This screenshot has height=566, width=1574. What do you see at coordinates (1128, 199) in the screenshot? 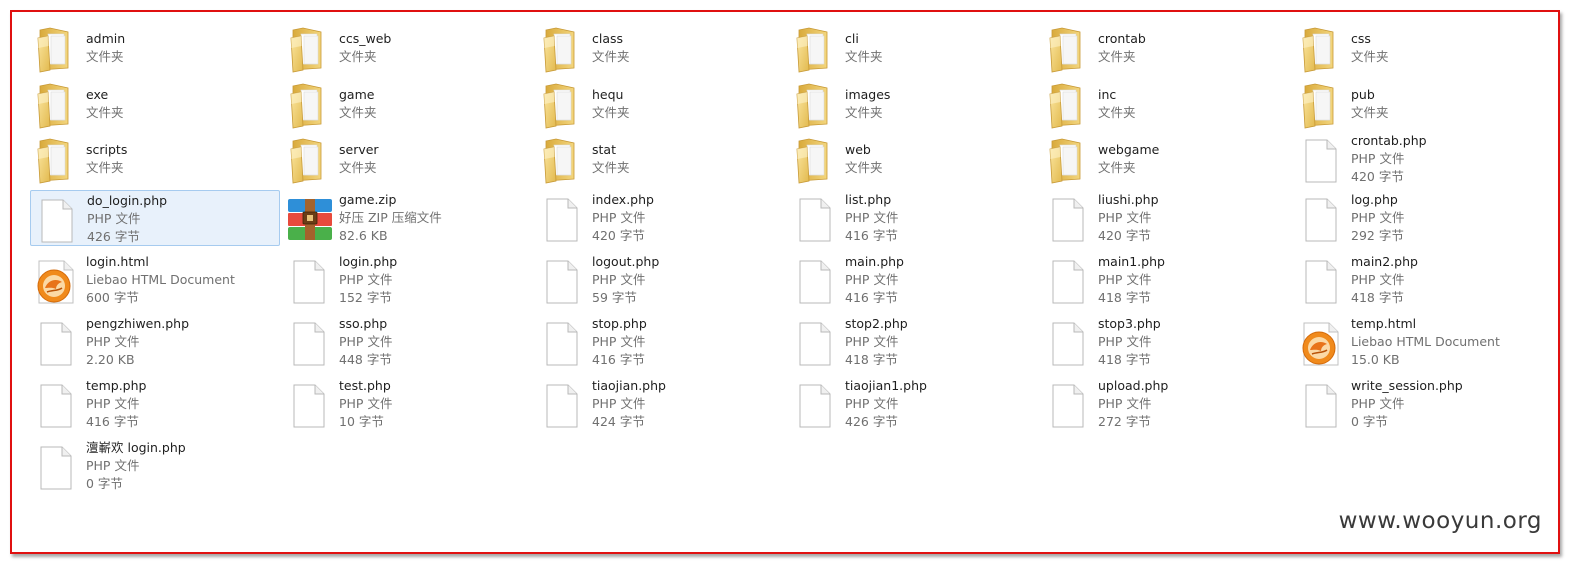
I see `file-name: liushi.php` at bounding box center [1128, 199].